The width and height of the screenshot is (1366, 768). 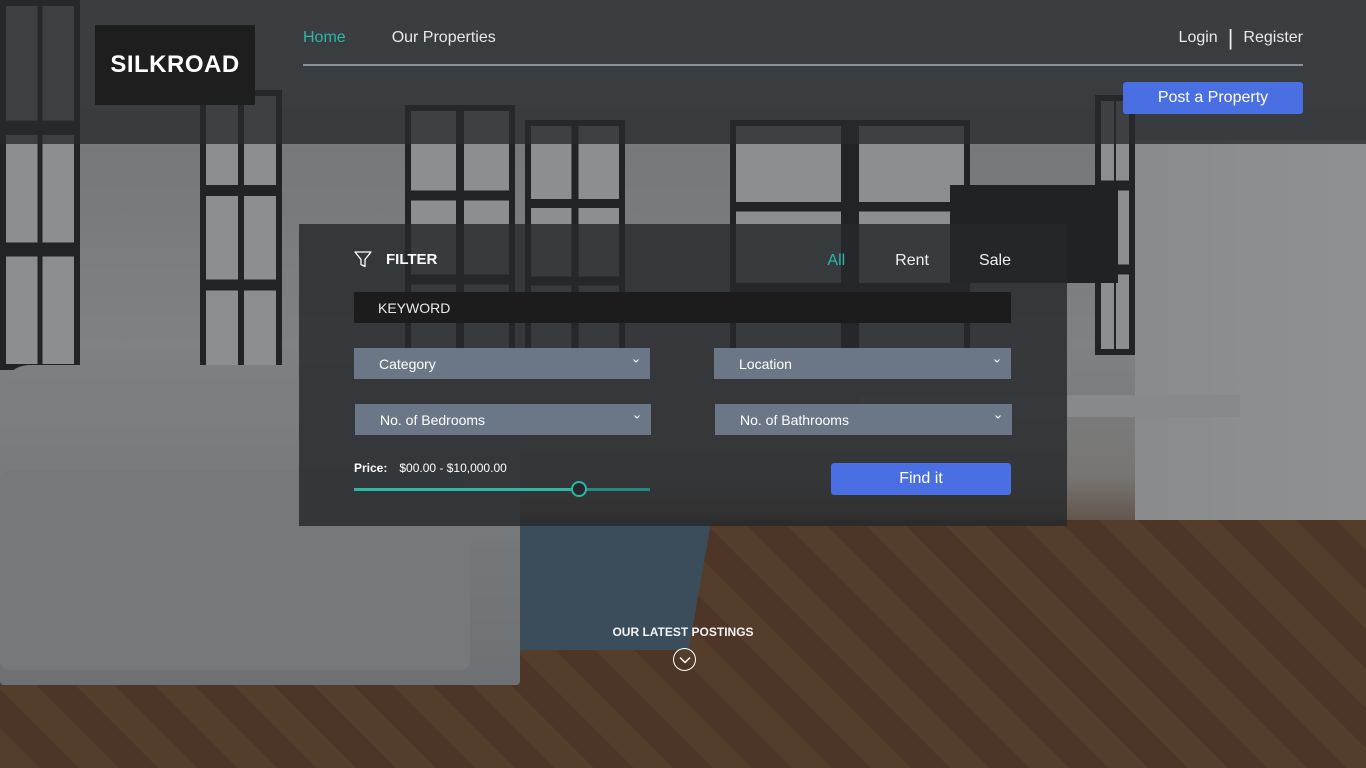 What do you see at coordinates (579, 489) in the screenshot?
I see `price-slider-handle` at bounding box center [579, 489].